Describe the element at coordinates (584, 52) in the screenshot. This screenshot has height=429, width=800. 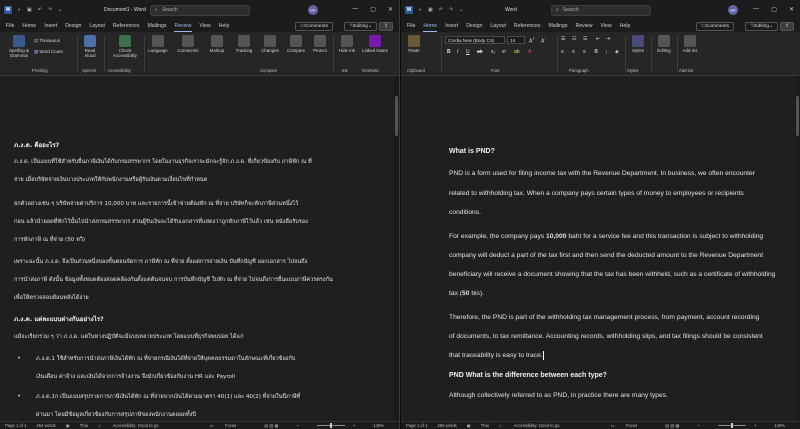
I see `align-right-icon: ≡` at that location.